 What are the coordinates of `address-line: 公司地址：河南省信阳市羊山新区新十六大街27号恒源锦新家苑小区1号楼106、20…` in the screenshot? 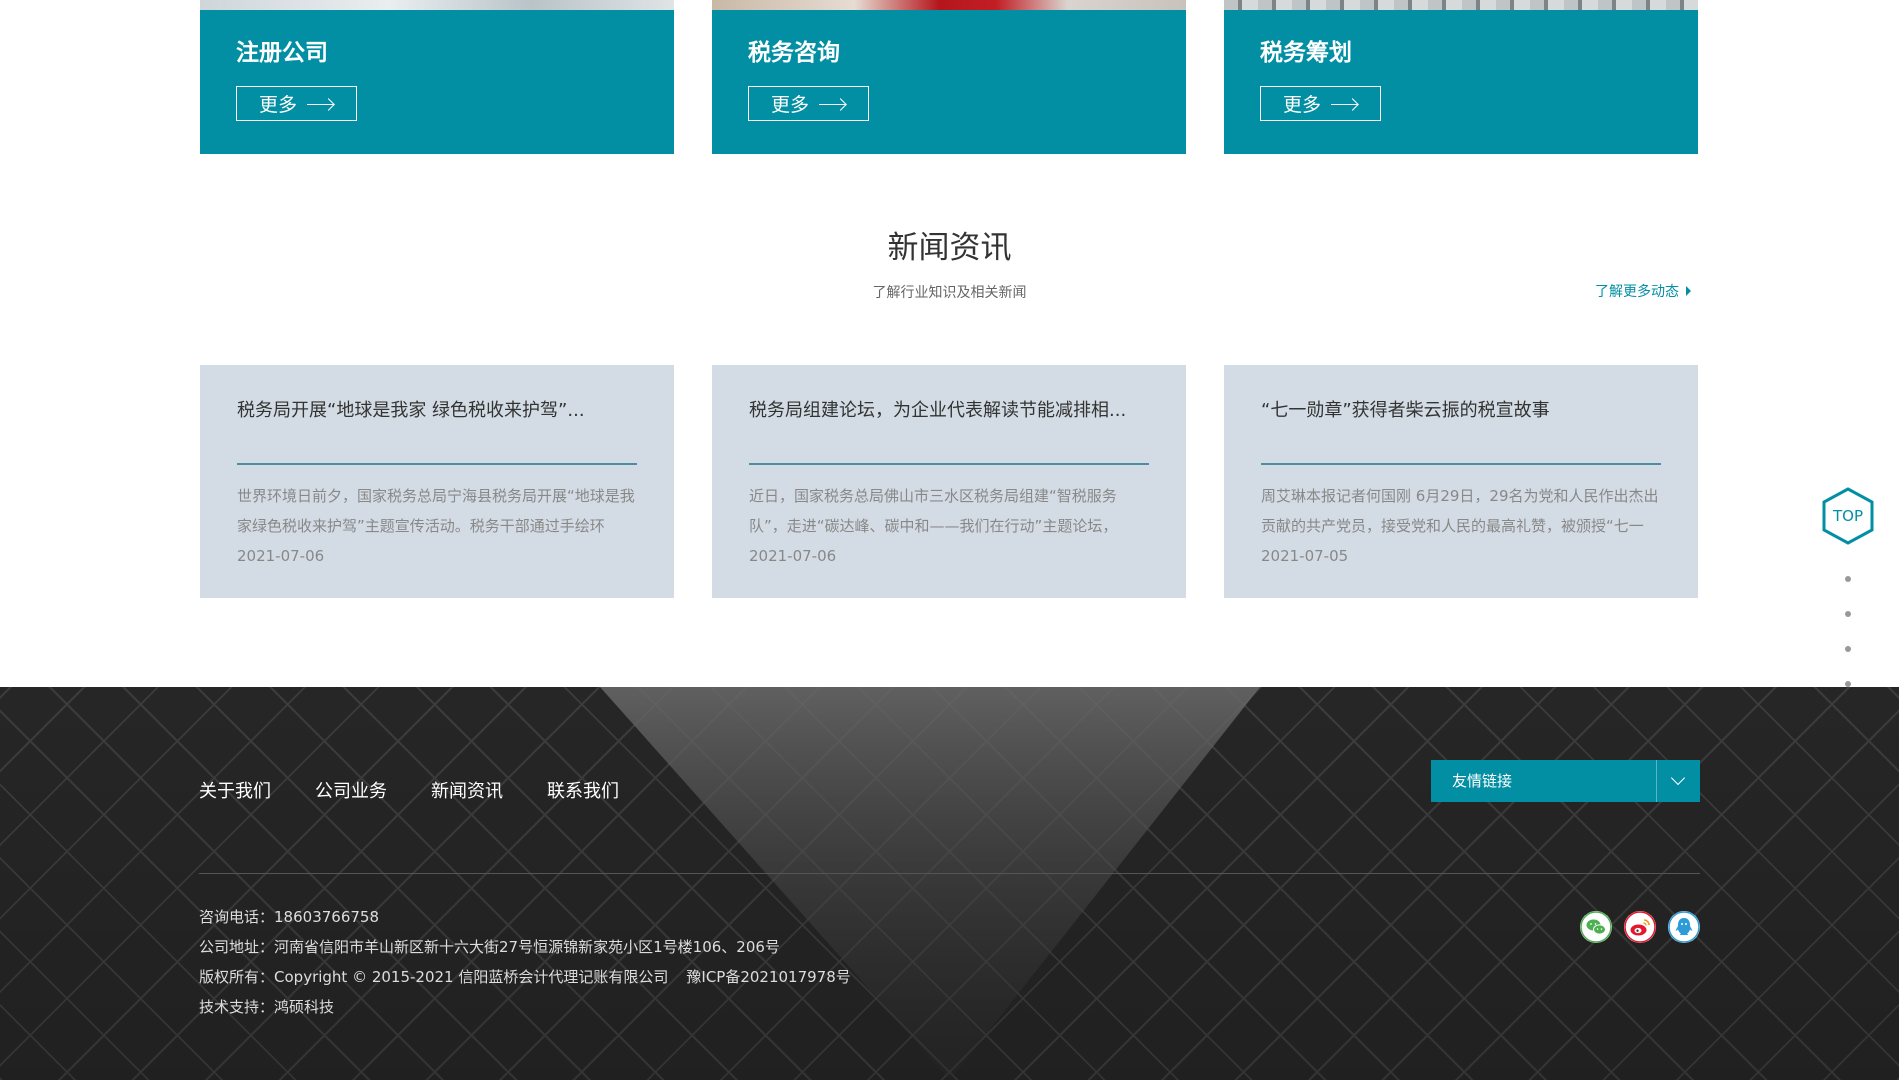 It's located at (525, 947).